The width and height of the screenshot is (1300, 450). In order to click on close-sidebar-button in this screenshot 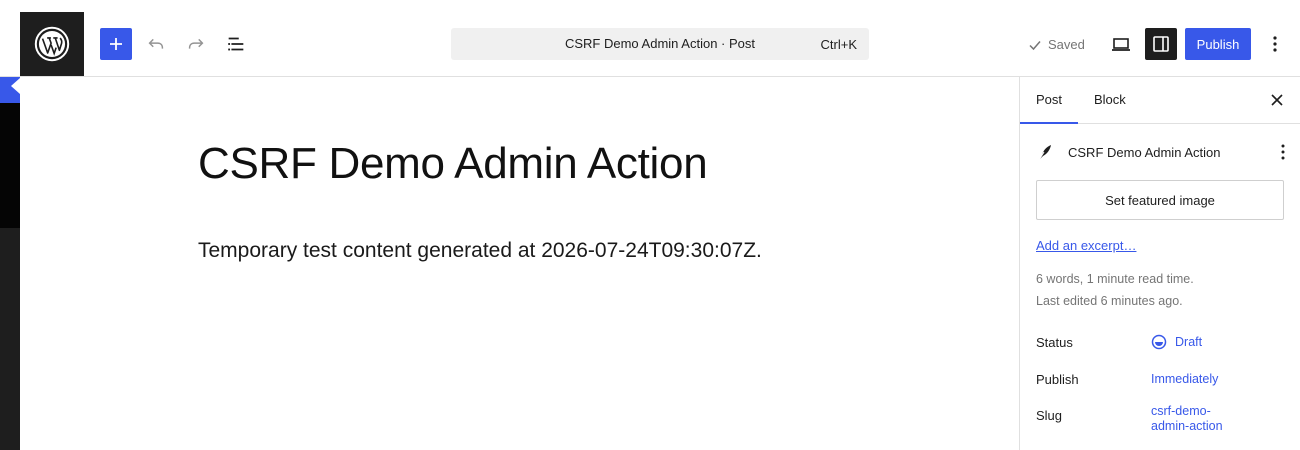, I will do `click(1277, 100)`.